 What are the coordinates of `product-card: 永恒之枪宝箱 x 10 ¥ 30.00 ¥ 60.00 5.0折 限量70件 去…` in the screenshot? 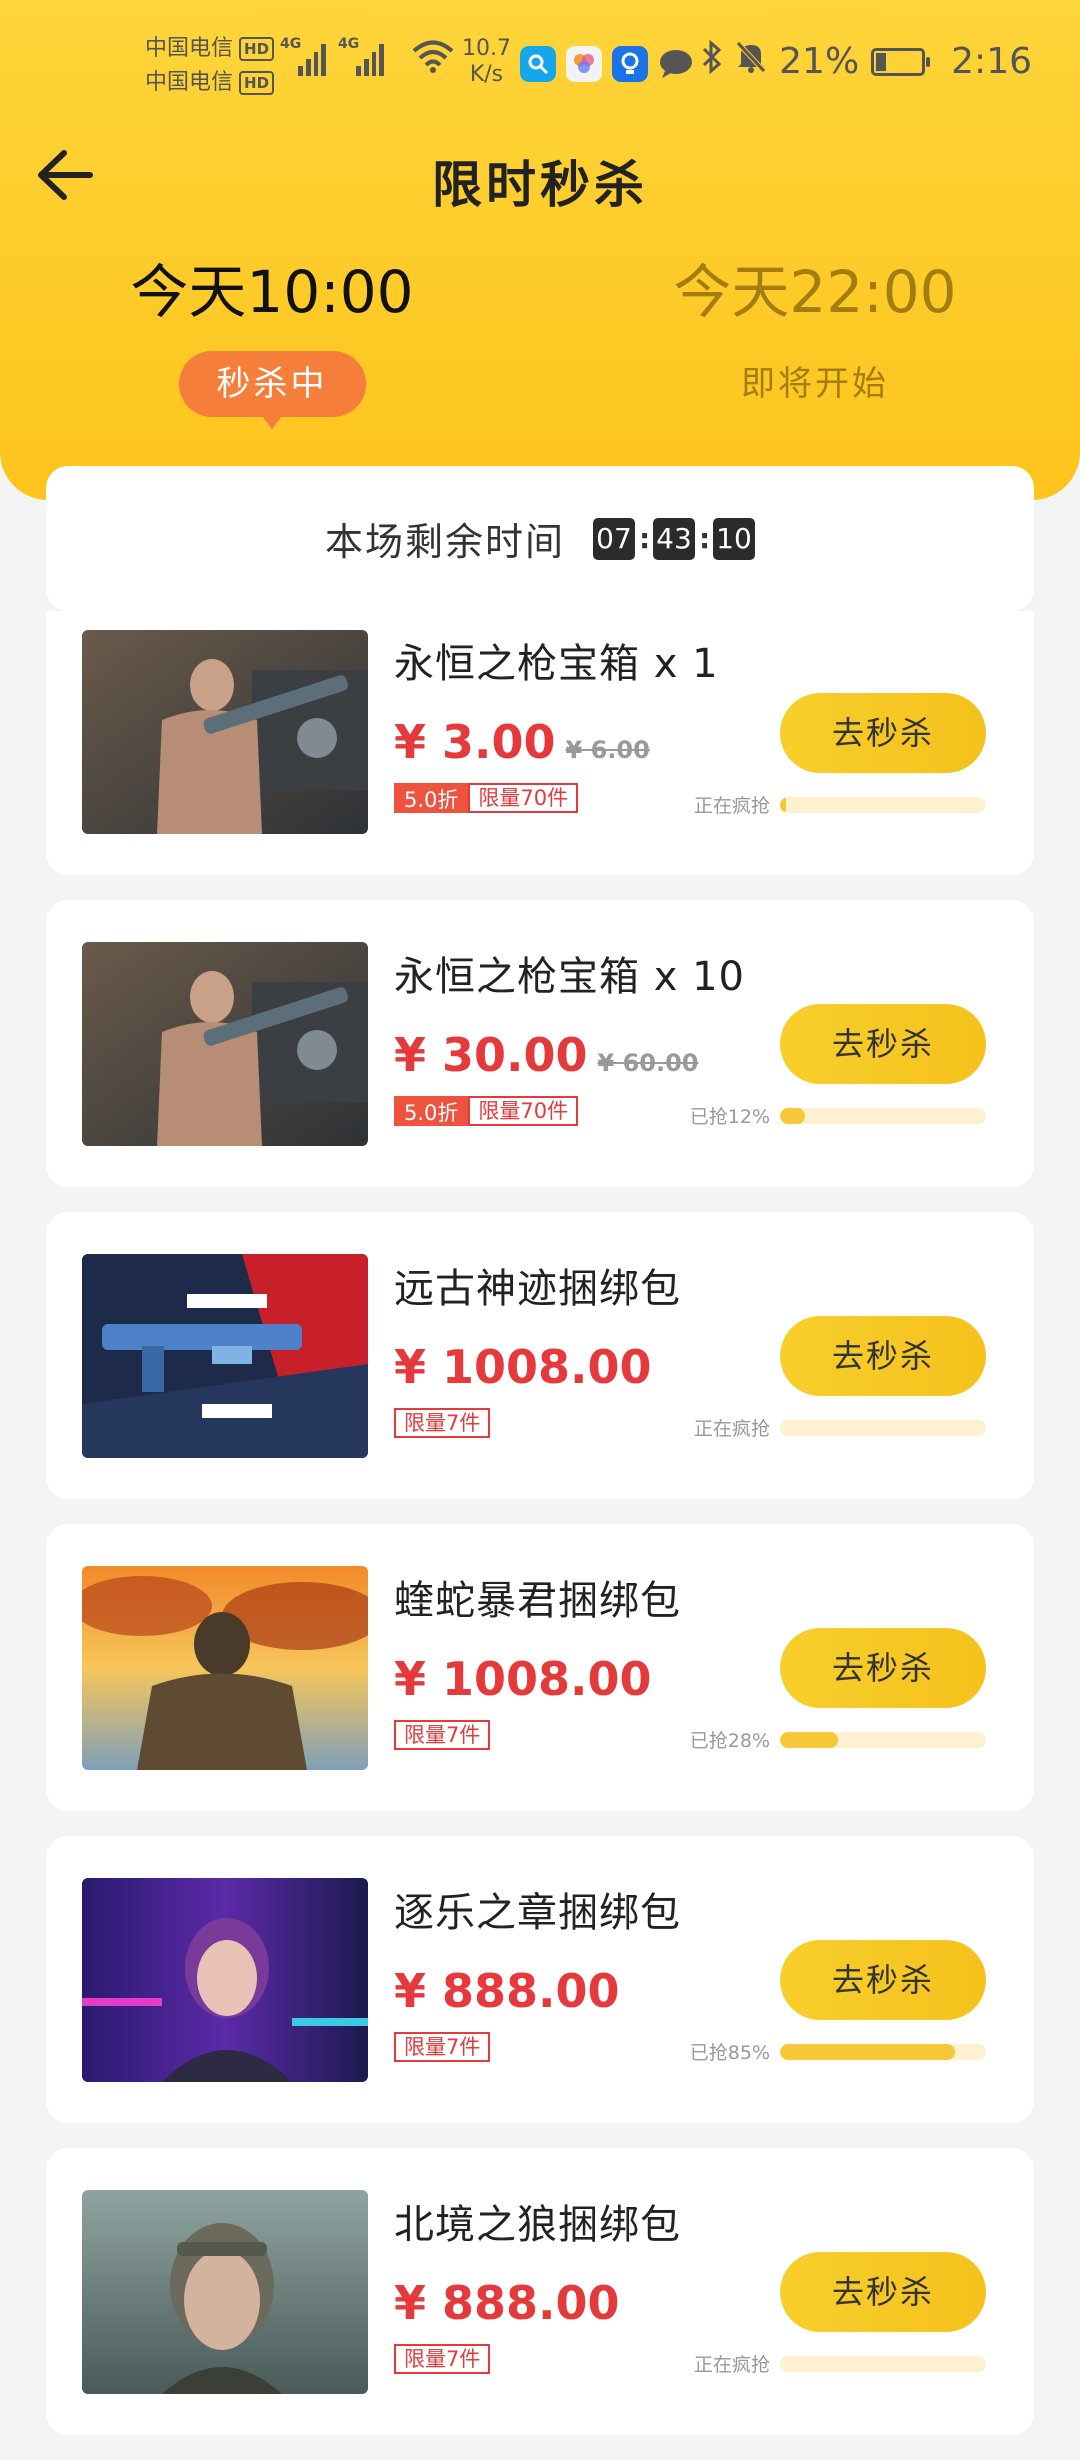 It's located at (540, 1043).